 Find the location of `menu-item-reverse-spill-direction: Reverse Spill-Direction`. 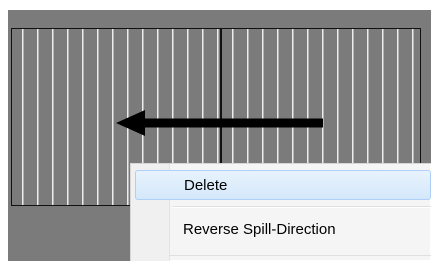

menu-item-reverse-spill-direction: Reverse Spill-Direction is located at coordinates (283, 230).